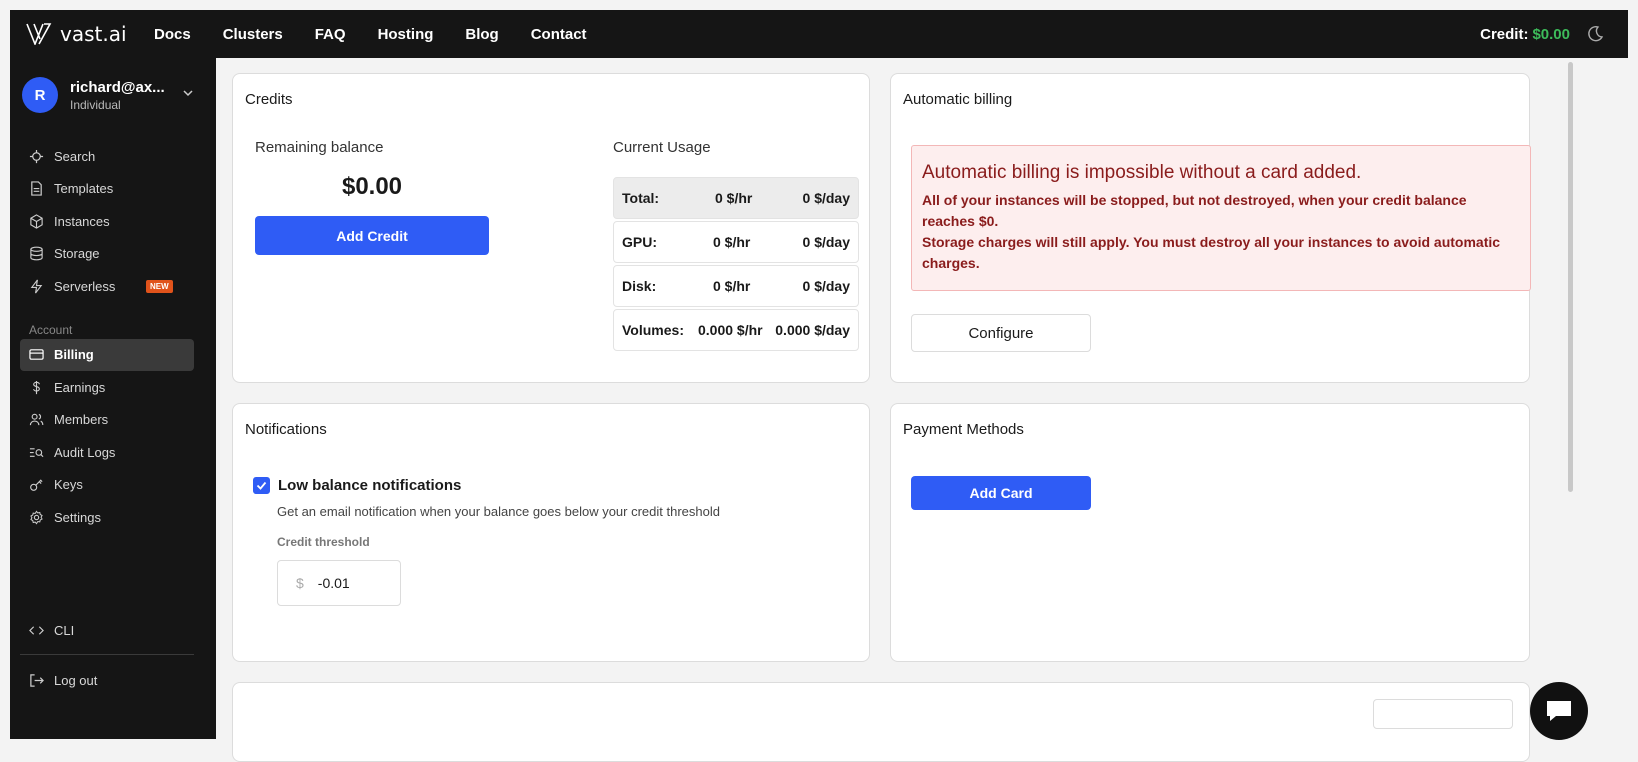 The width and height of the screenshot is (1638, 762). I want to click on credit-display: Credit: $0.00, so click(1525, 34).